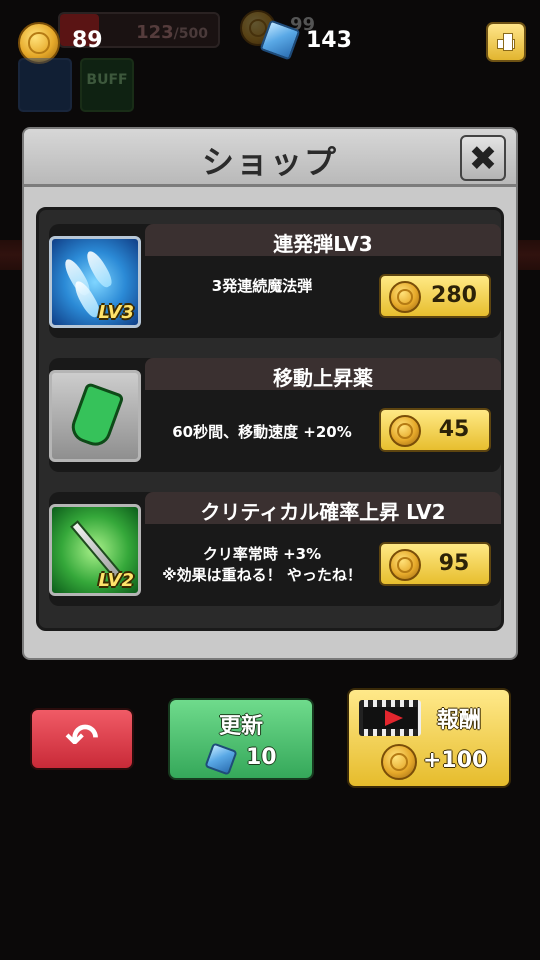 This screenshot has height=960, width=540. I want to click on multishot-icon: LV3, so click(95, 282).